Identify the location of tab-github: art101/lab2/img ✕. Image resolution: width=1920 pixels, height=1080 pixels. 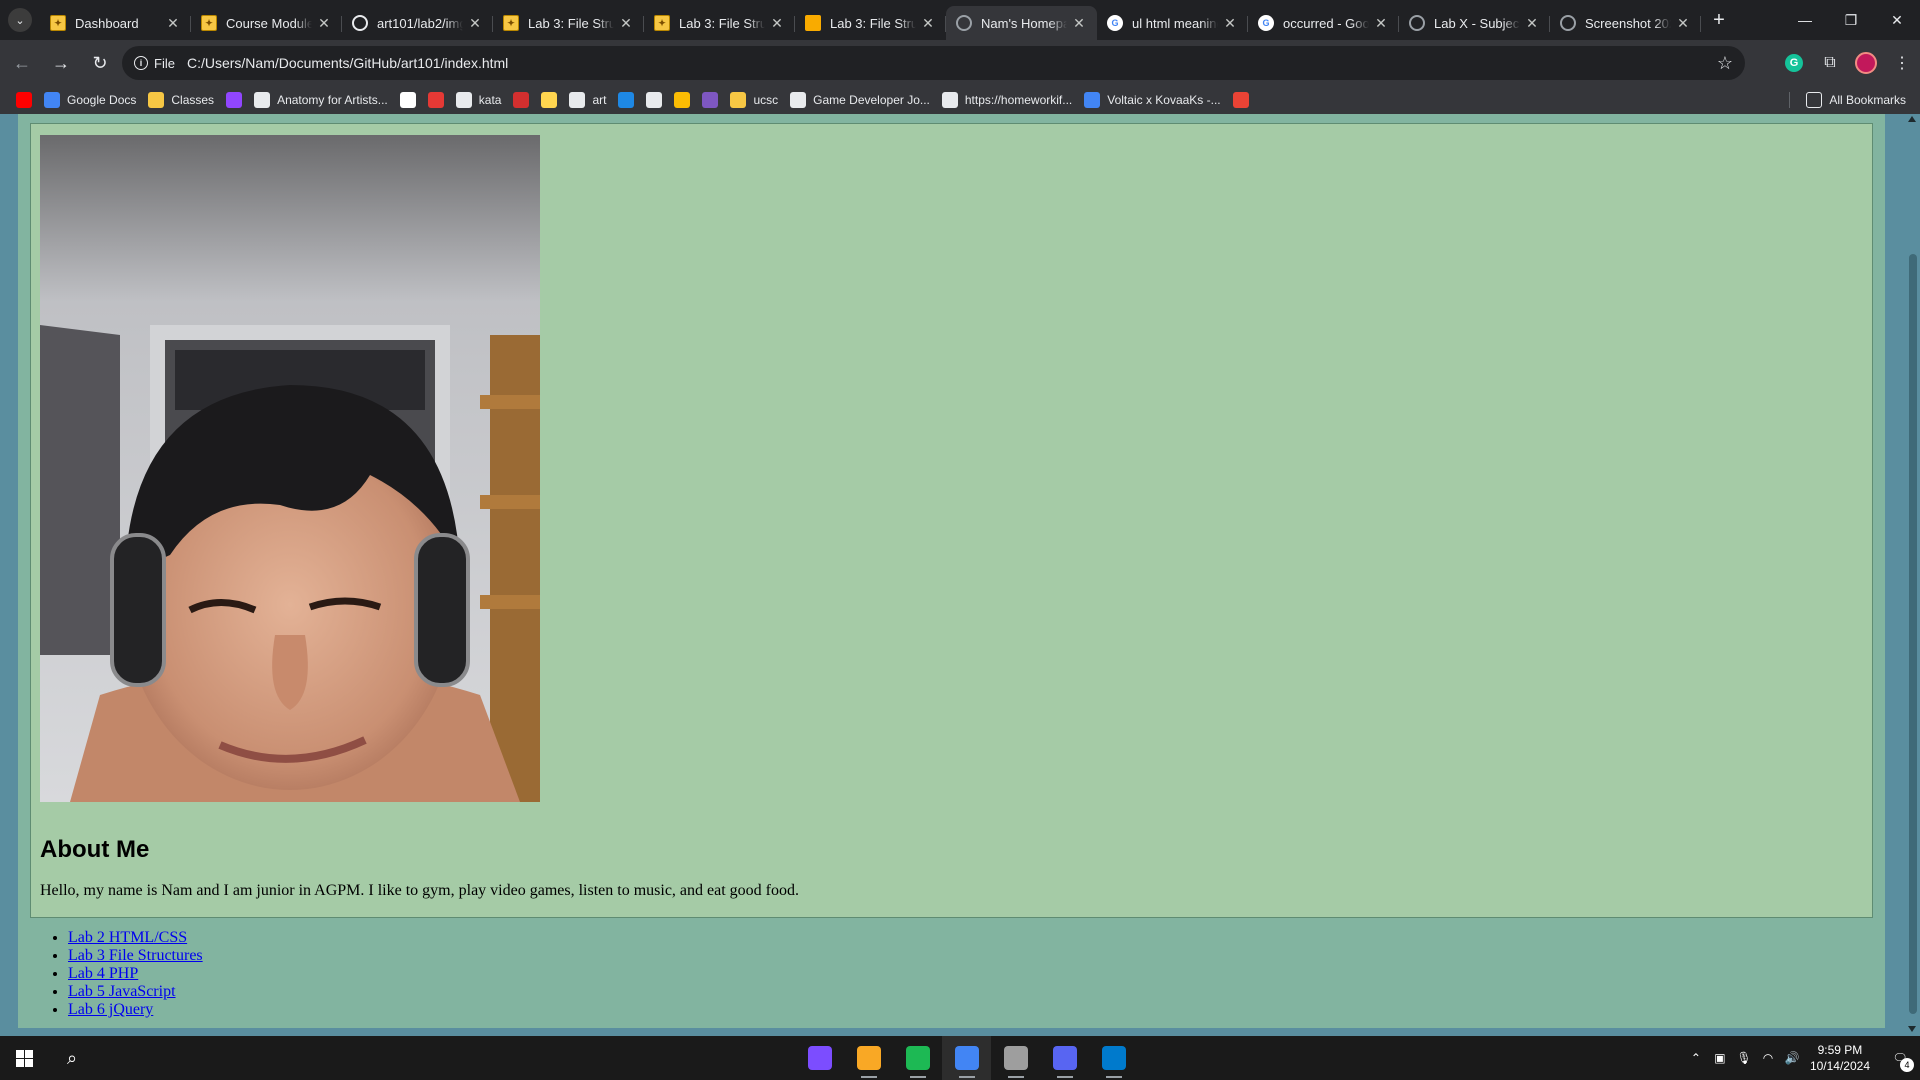
(417, 23).